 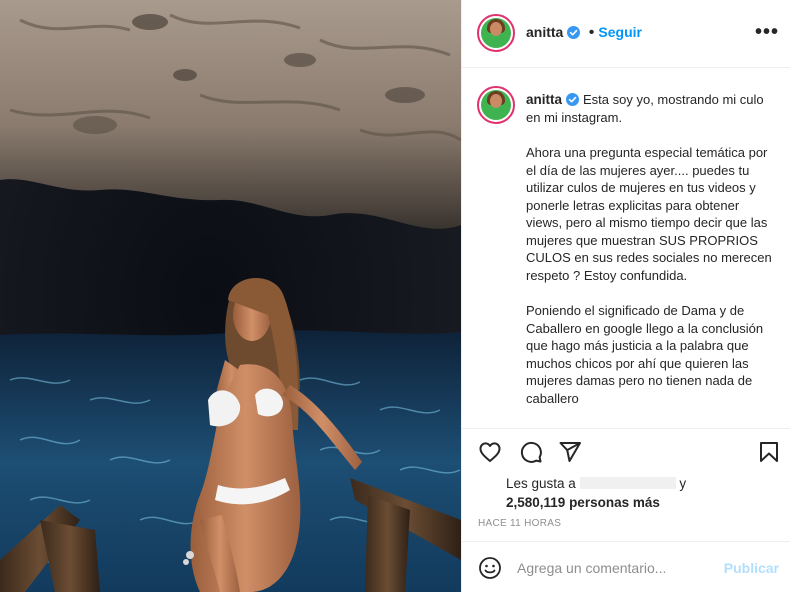 What do you see at coordinates (627, 483) in the screenshot?
I see `liker-name-blurred` at bounding box center [627, 483].